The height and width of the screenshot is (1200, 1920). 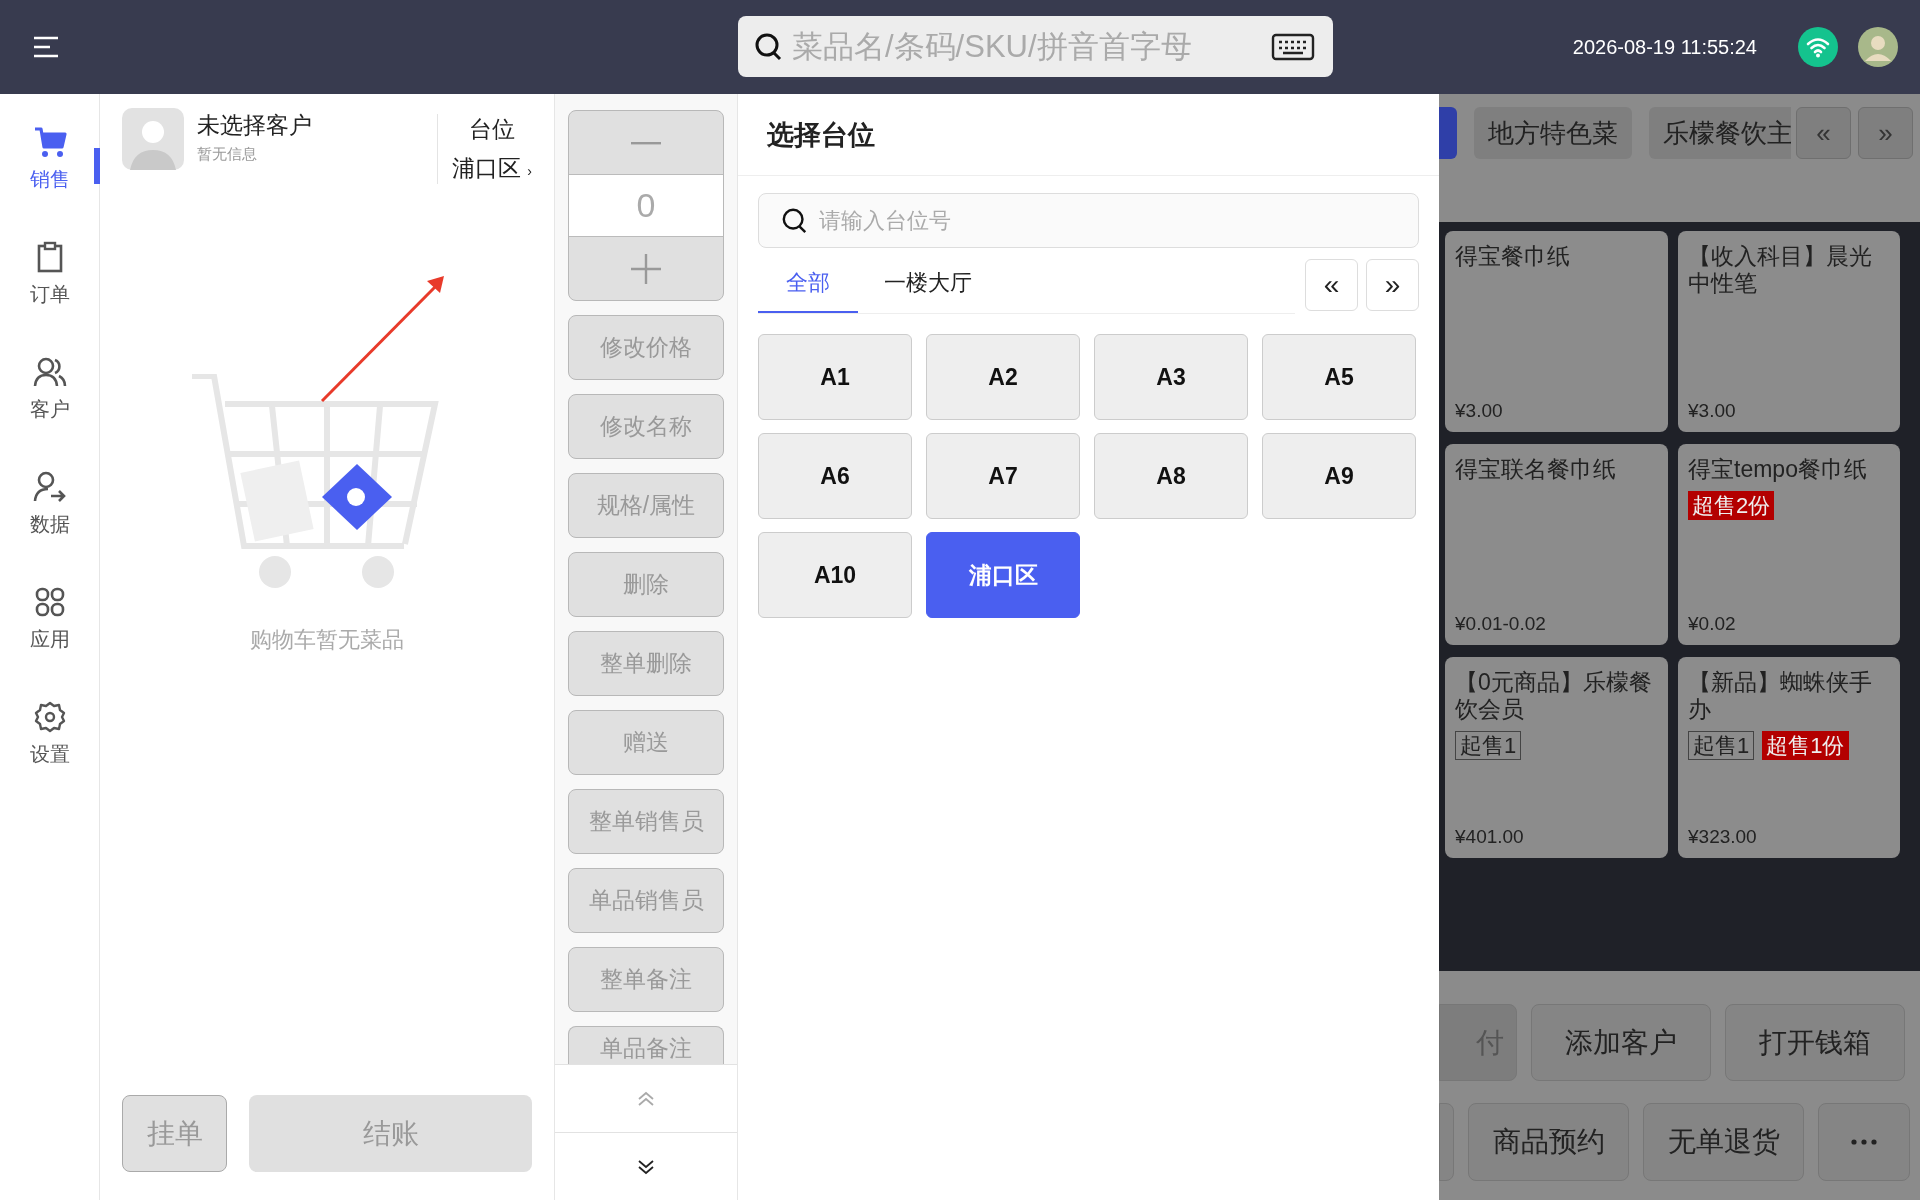 What do you see at coordinates (1500, 624) in the screenshot?
I see `product-price: ¥0.01-0.02` at bounding box center [1500, 624].